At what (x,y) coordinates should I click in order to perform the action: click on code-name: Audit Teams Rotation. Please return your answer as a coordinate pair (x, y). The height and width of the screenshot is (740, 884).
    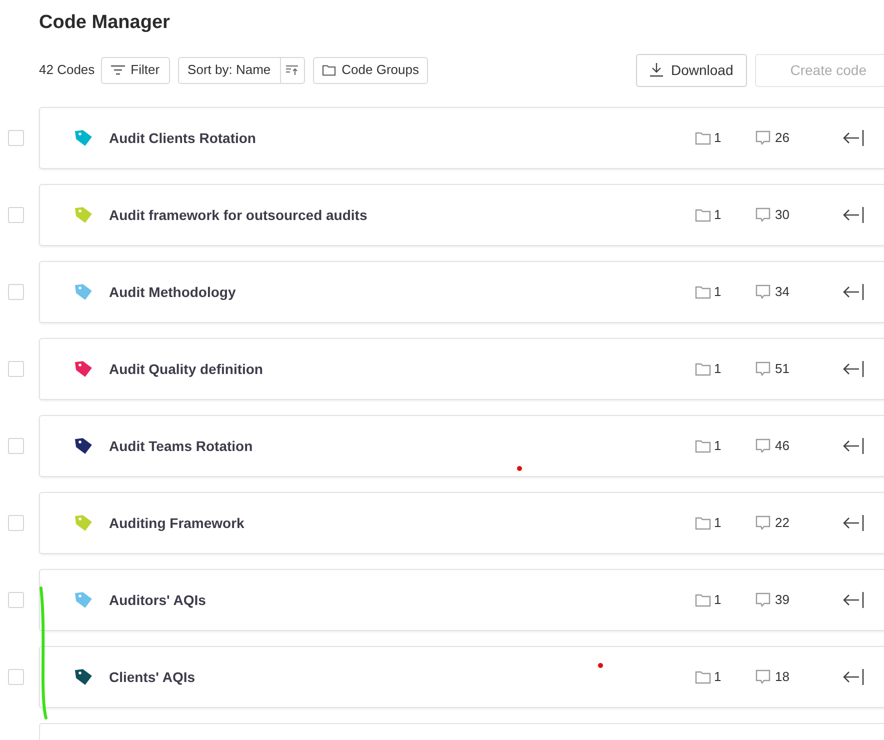
    Looking at the image, I should click on (181, 446).